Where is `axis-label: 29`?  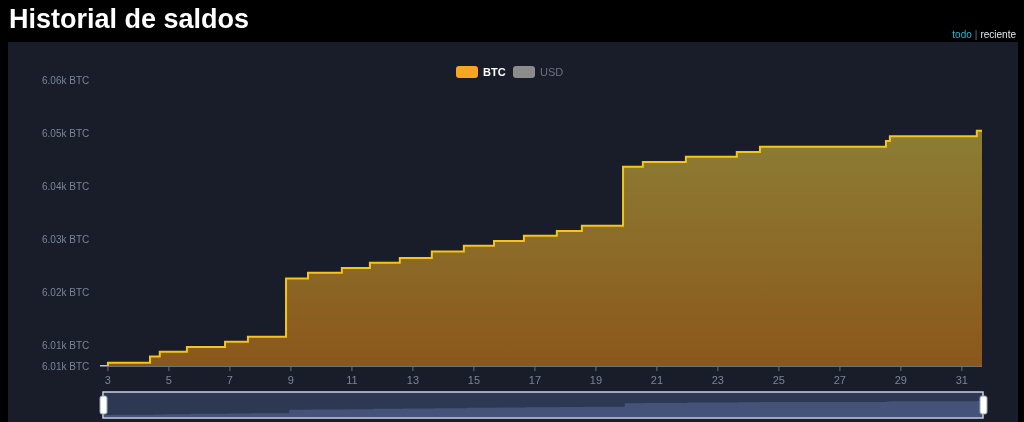
axis-label: 29 is located at coordinates (900, 380).